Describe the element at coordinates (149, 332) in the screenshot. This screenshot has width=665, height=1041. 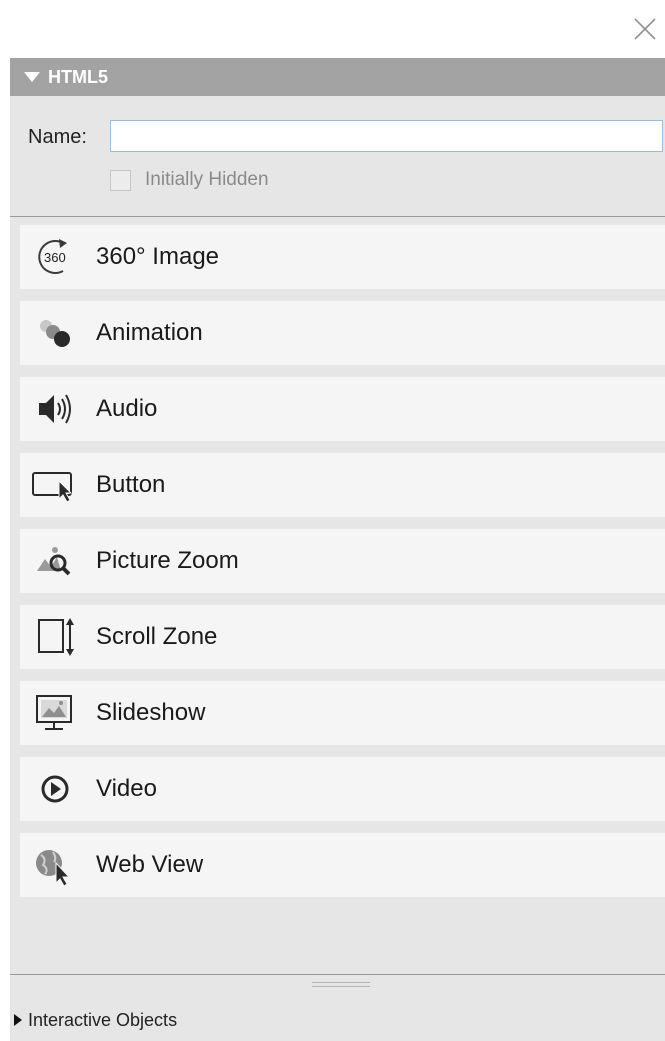
I see `item-label: Animation` at that location.